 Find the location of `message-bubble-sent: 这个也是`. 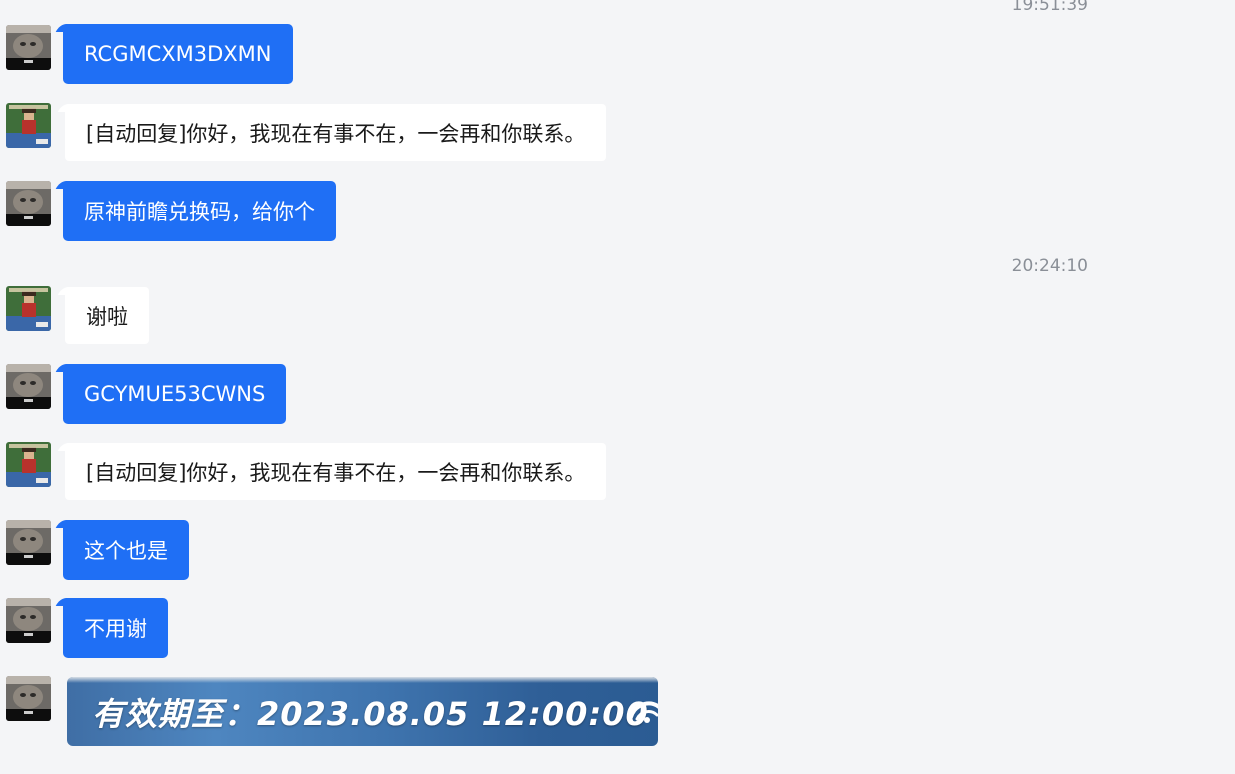

message-bubble-sent: 这个也是 is located at coordinates (126, 550).